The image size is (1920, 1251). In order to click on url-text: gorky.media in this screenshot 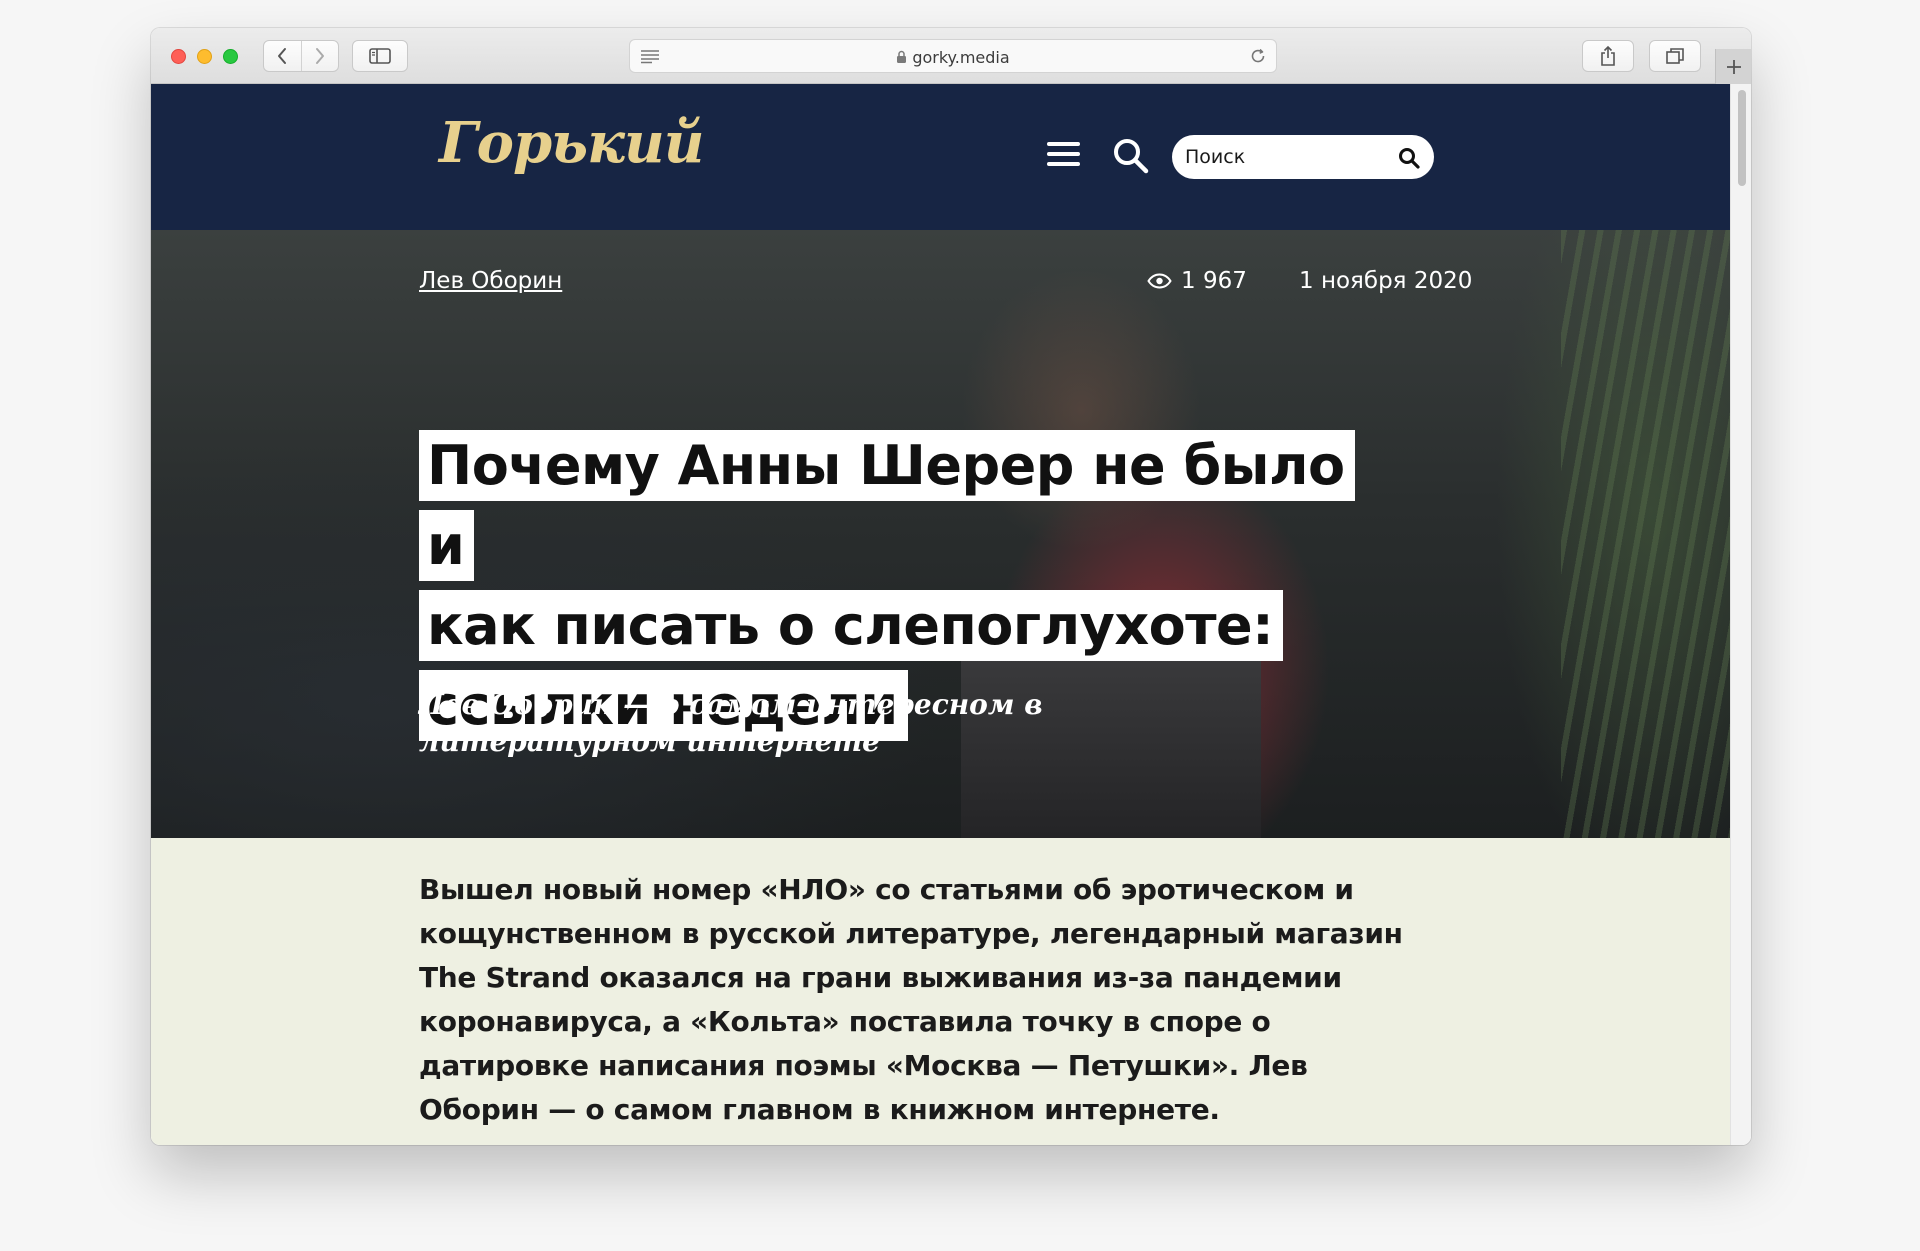, I will do `click(961, 57)`.